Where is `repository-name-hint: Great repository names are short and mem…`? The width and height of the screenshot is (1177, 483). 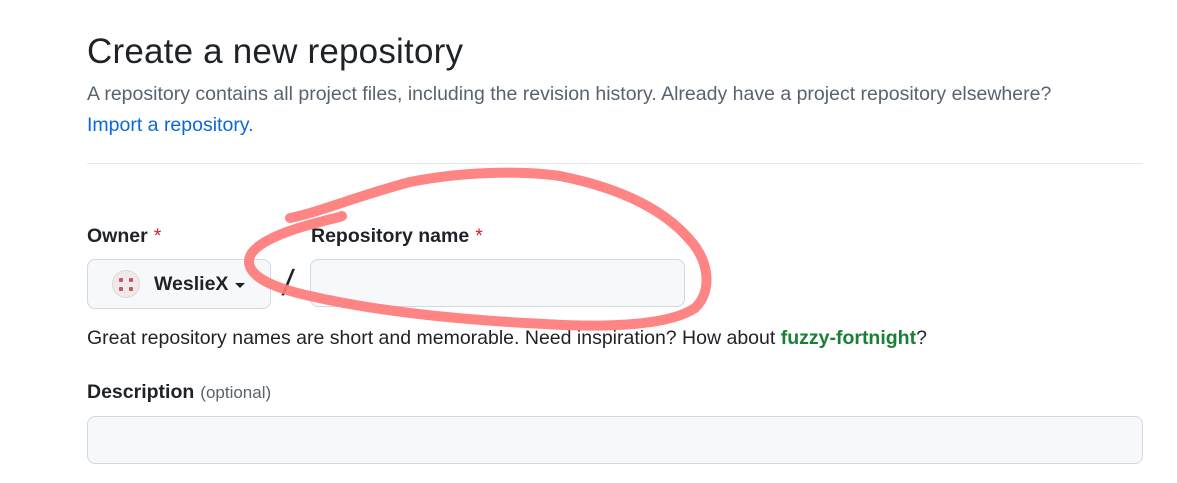 repository-name-hint: Great repository names are short and mem… is located at coordinates (507, 338).